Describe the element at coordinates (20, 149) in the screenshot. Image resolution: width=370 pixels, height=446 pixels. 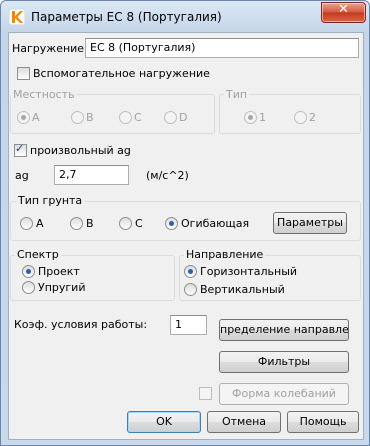
I see `custom-ag-checkbox` at that location.